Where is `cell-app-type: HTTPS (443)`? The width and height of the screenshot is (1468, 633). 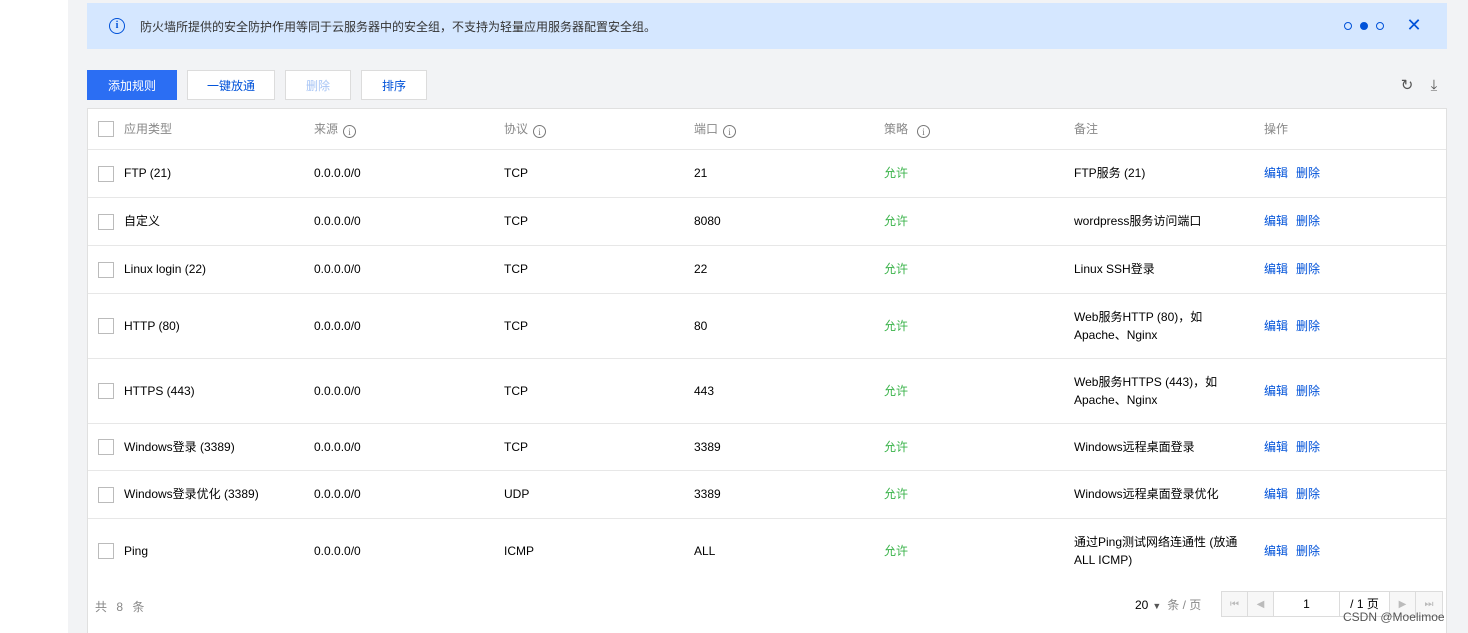
cell-app-type: HTTPS (443) is located at coordinates (219, 391).